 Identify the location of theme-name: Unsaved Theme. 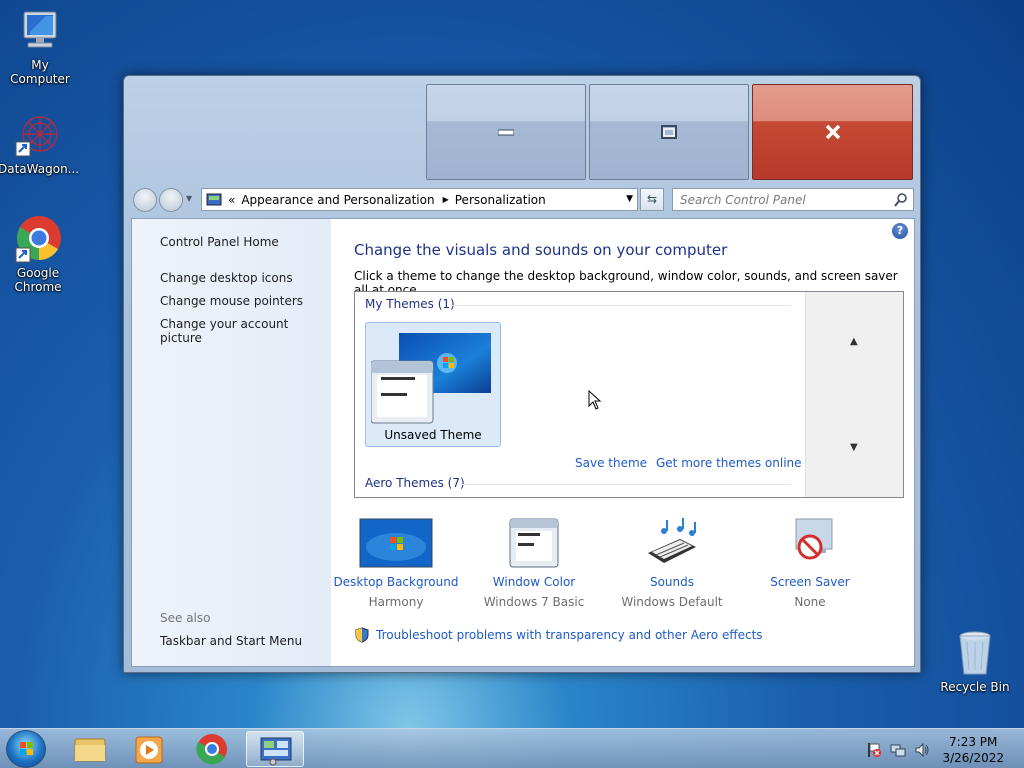
(433, 435).